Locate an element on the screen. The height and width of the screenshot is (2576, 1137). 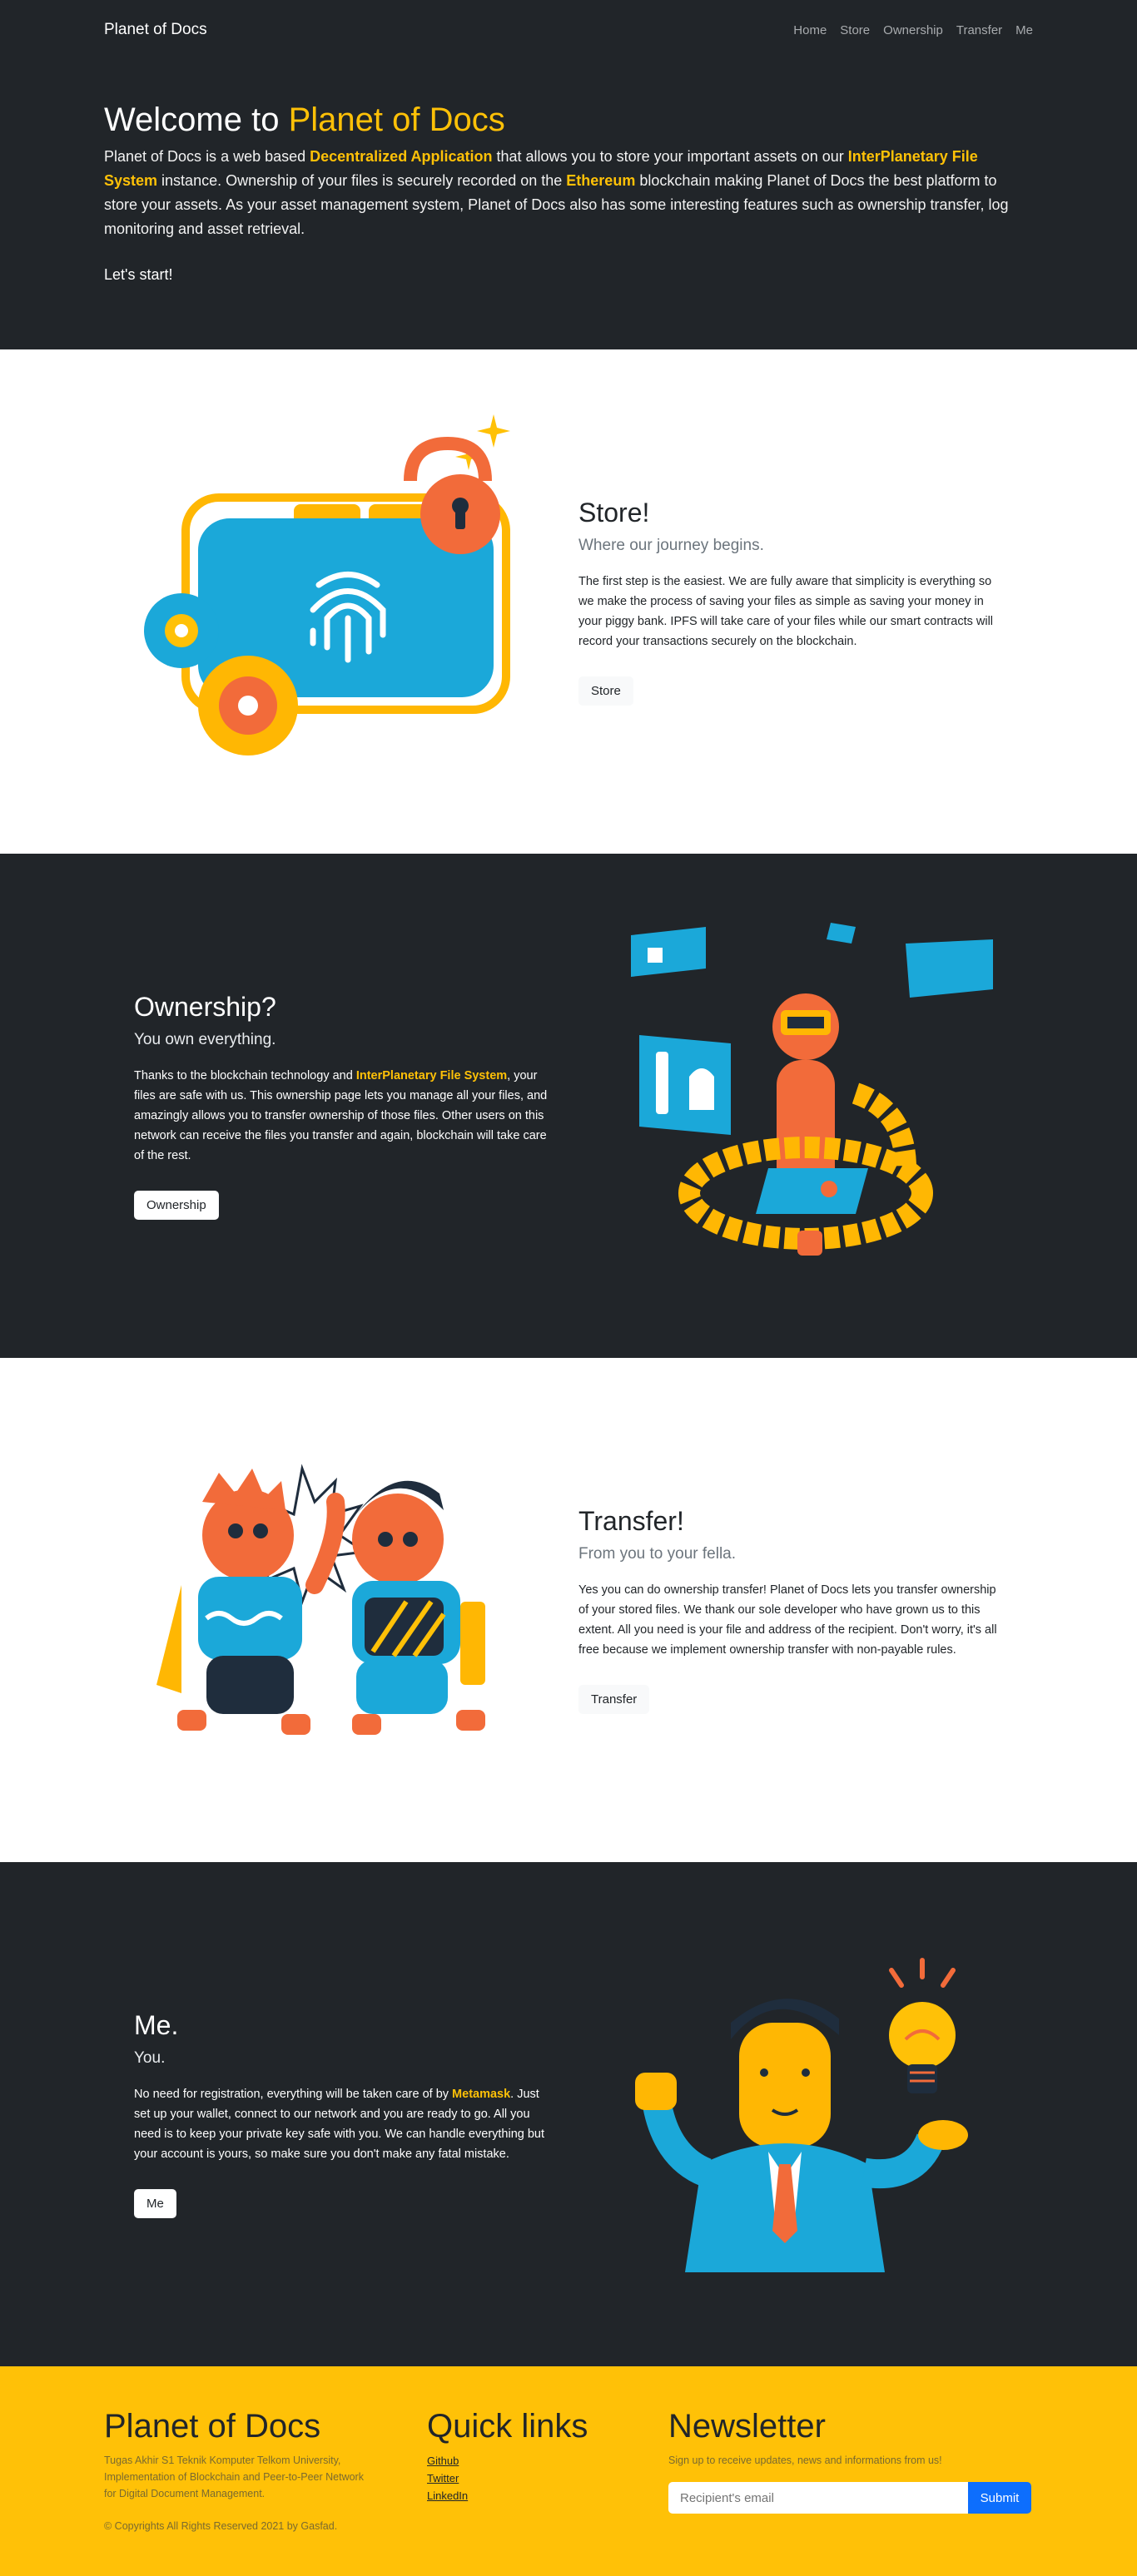
ownership-text-1: Thanks to the blockchain technology and is located at coordinates (245, 1076).